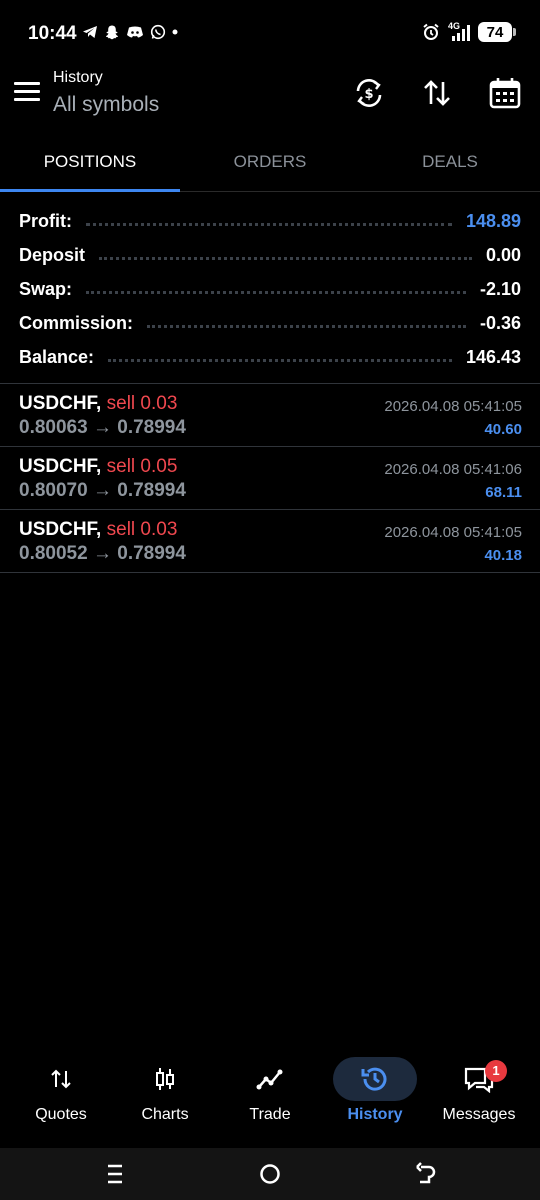  I want to click on sort-icon, so click(437, 93).